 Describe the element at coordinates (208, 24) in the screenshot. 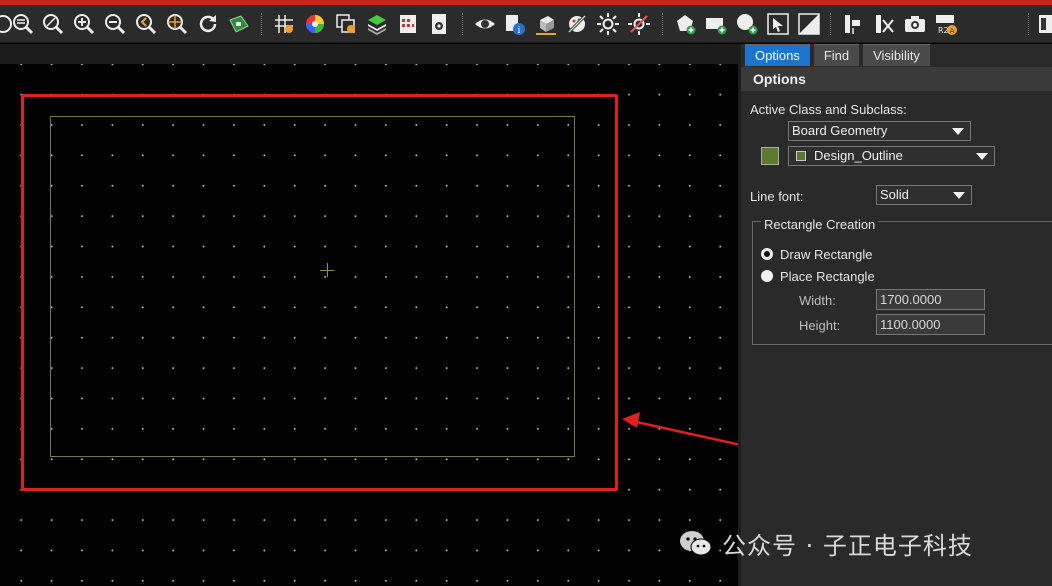

I see `refresh-icon` at that location.